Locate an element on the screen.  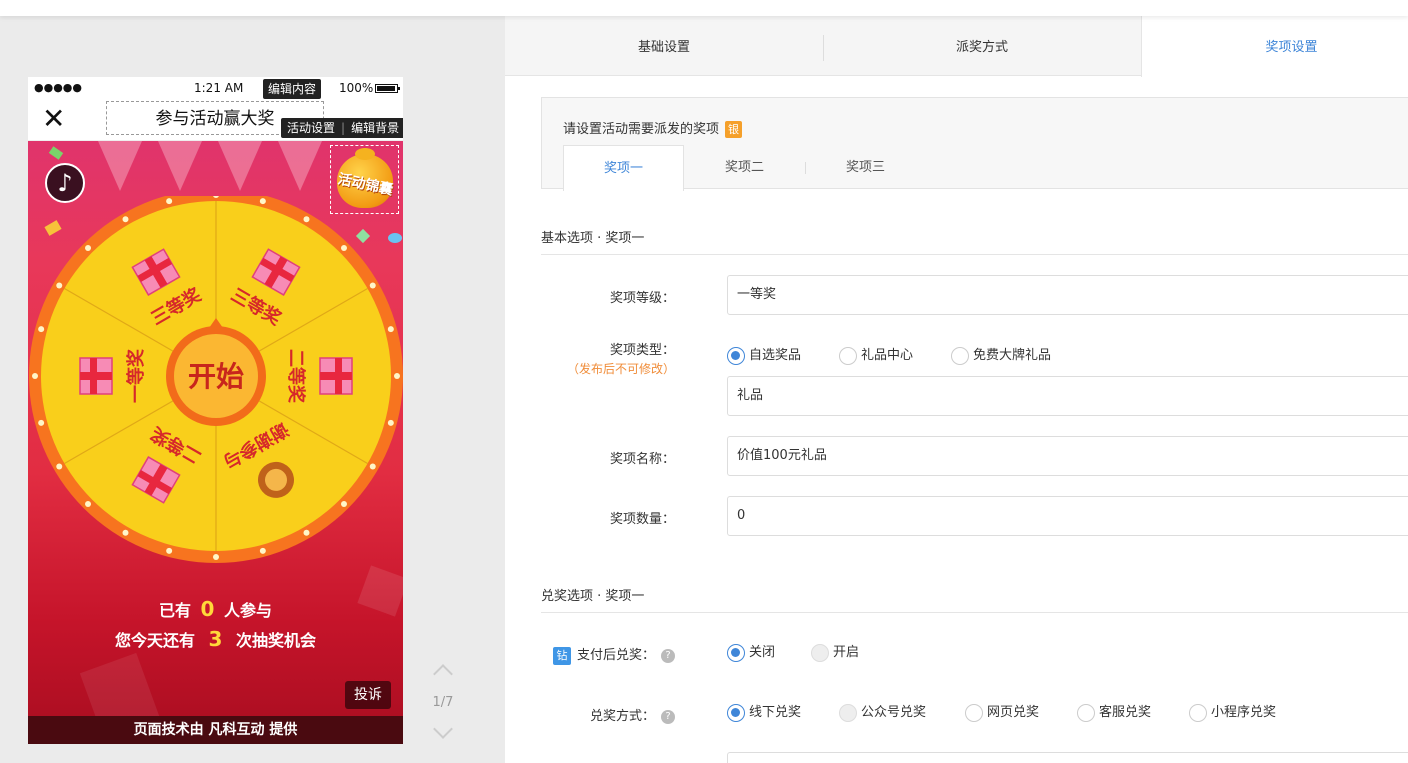
prize-type-note: （发布后不可修改） is located at coordinates (620, 369).